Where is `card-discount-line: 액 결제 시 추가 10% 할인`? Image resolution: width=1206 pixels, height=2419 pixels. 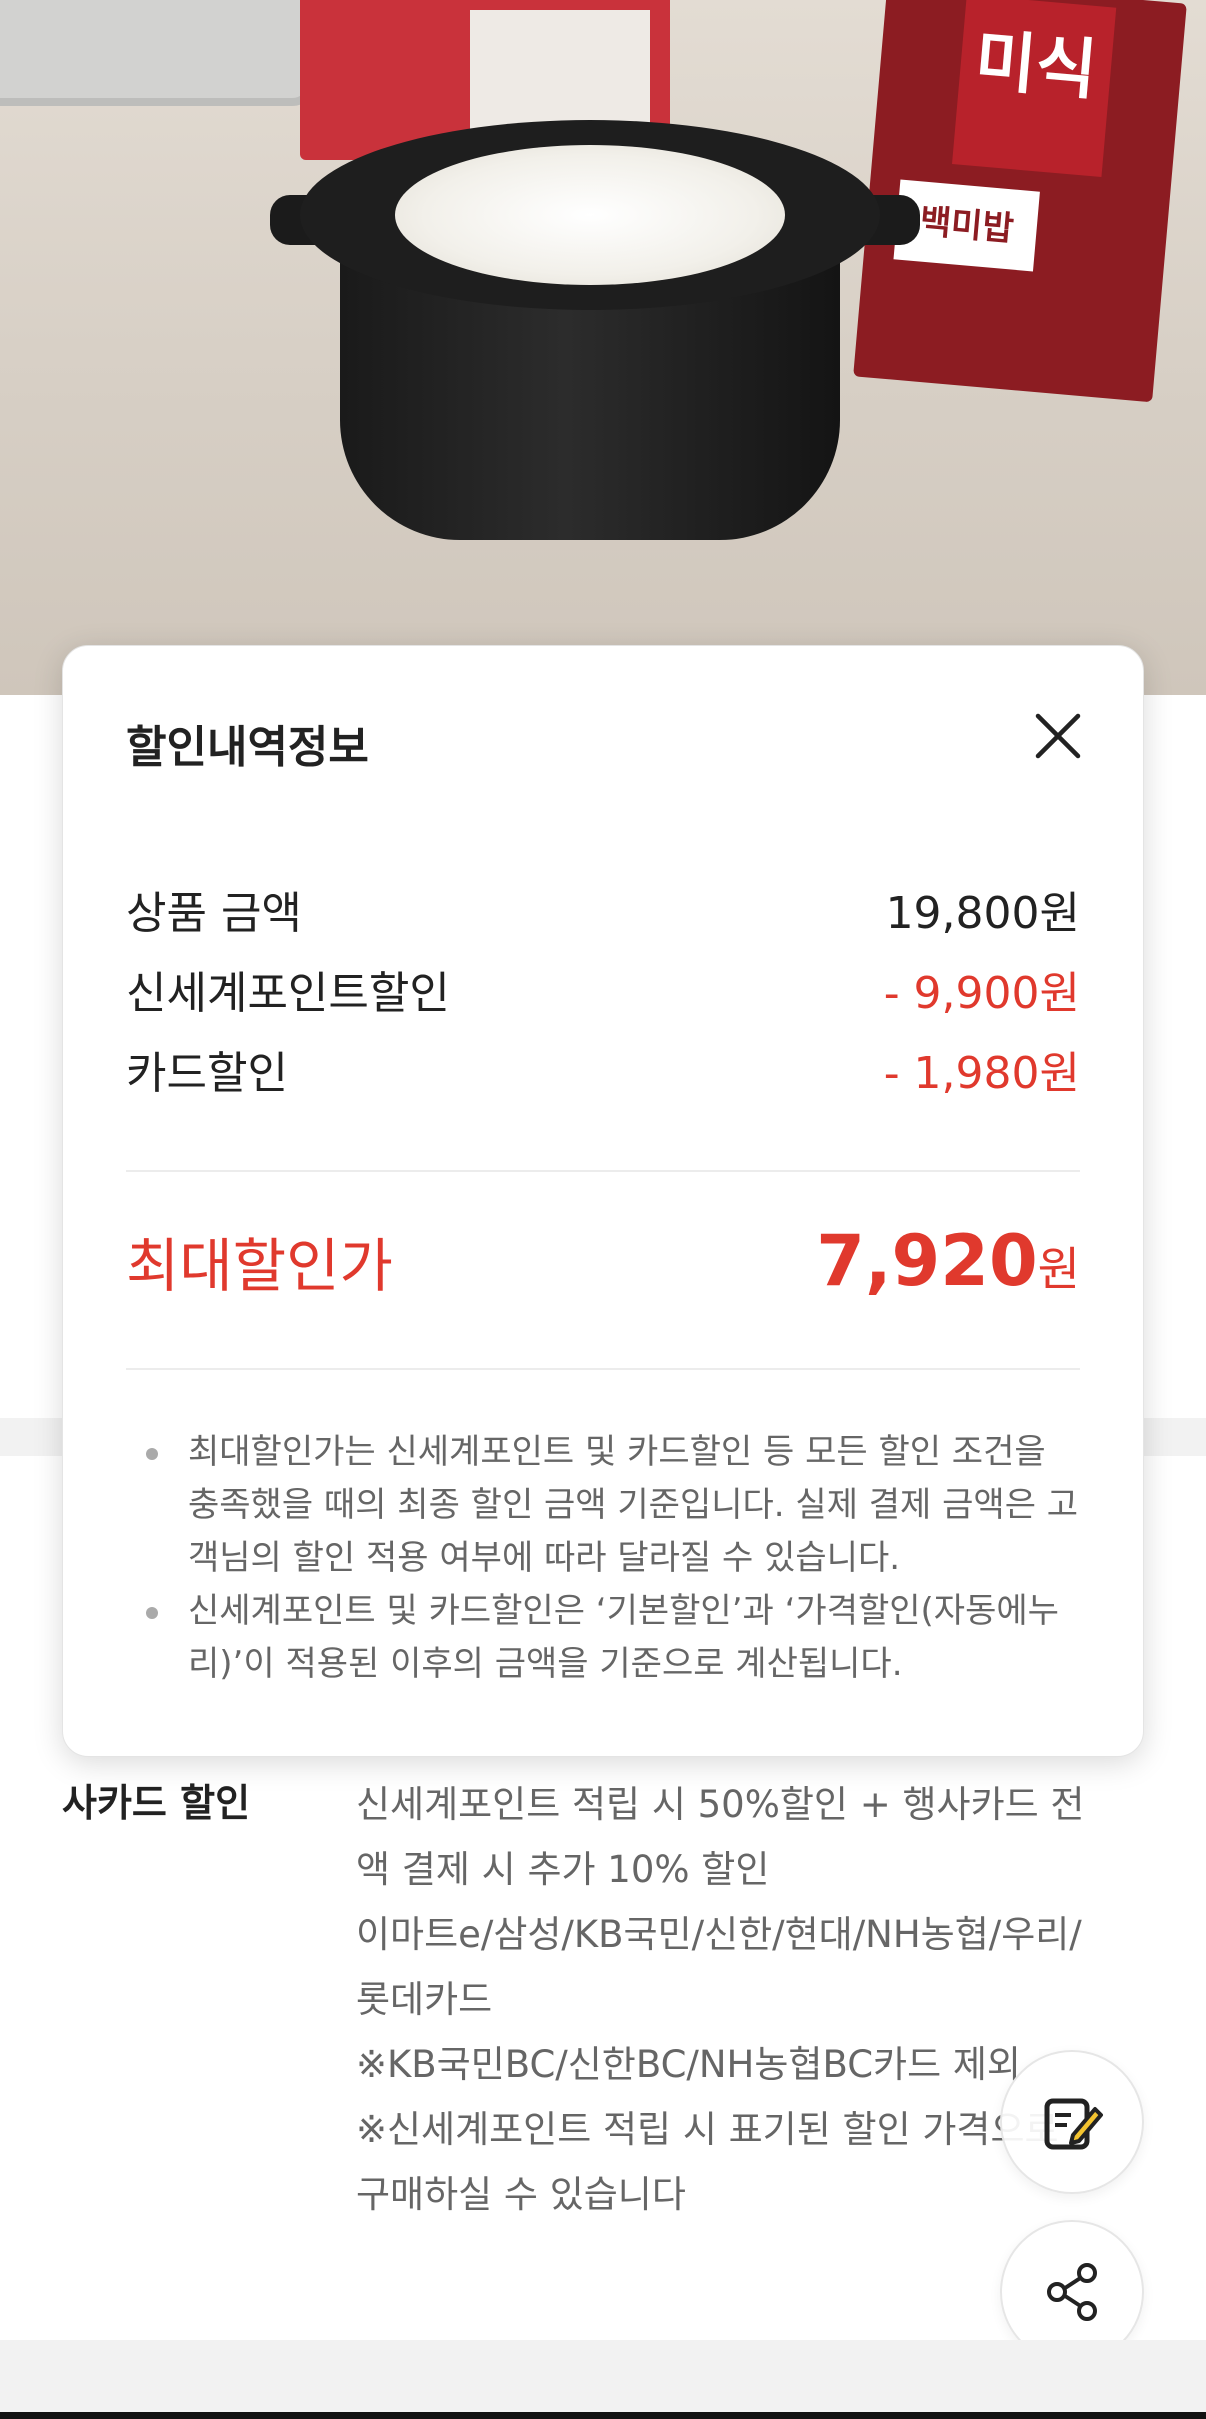
card-discount-line: 액 결제 시 추가 10% 할인 is located at coordinates (563, 1869).